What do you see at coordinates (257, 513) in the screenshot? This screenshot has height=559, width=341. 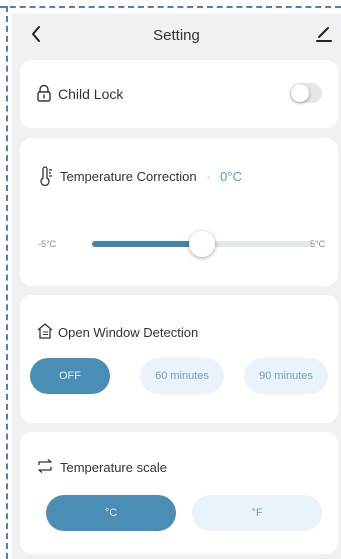 I see `scale-option-fahrenheit: °F` at bounding box center [257, 513].